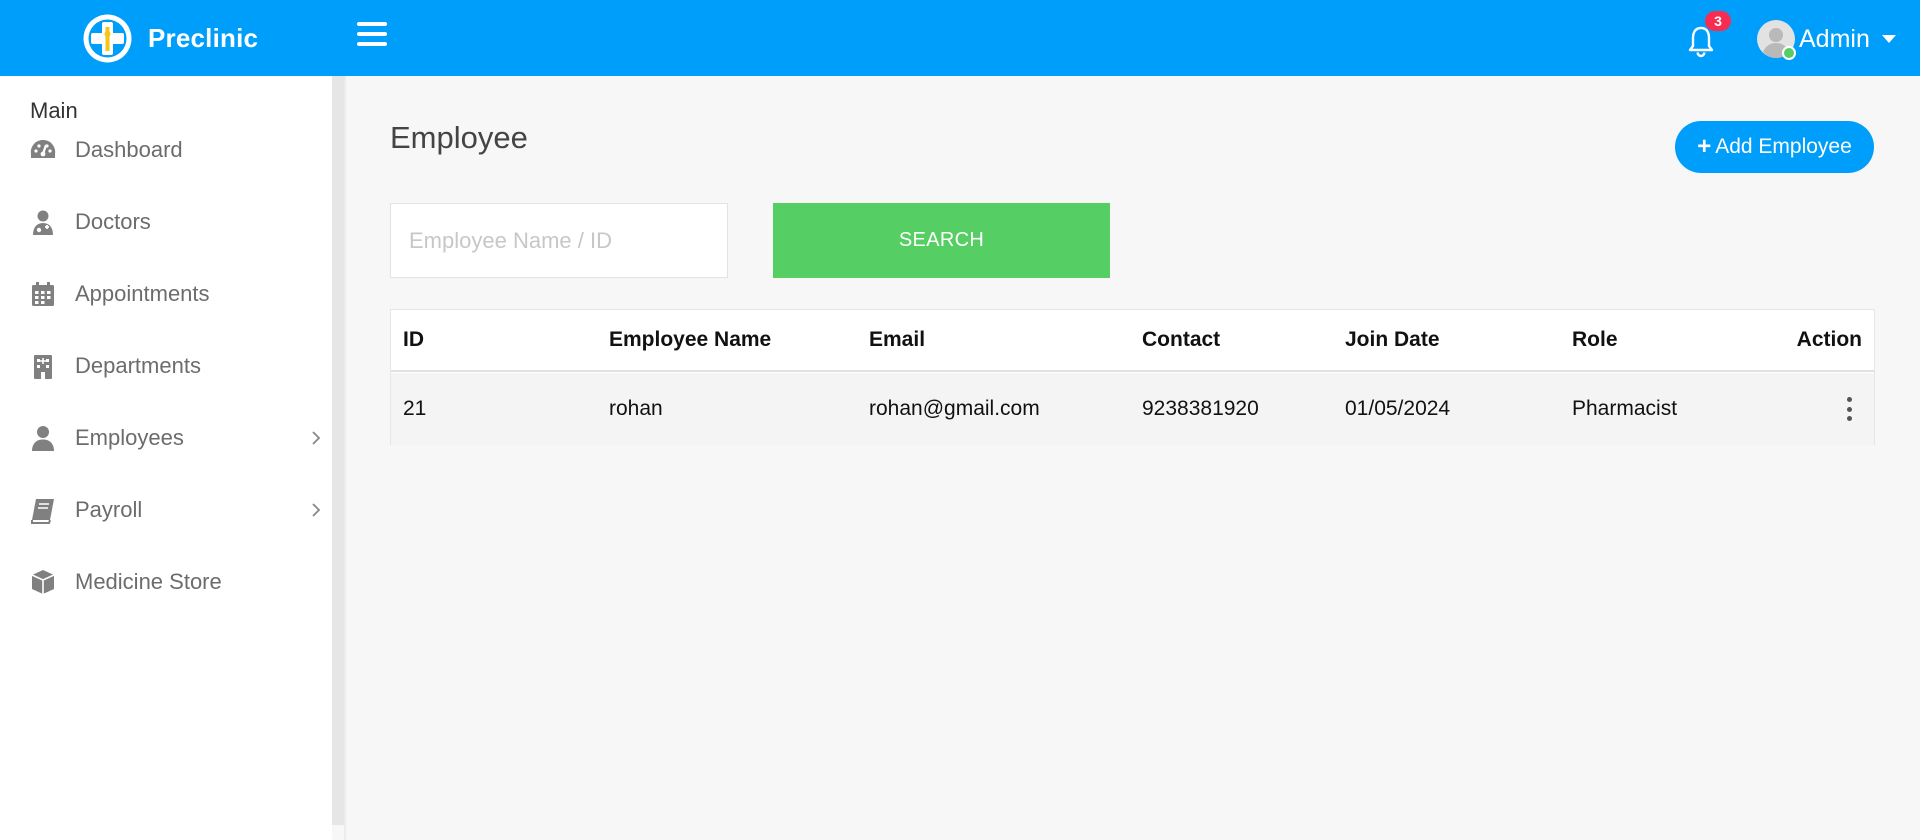 The height and width of the screenshot is (840, 1920). I want to click on plus-icon: +, so click(1704, 146).